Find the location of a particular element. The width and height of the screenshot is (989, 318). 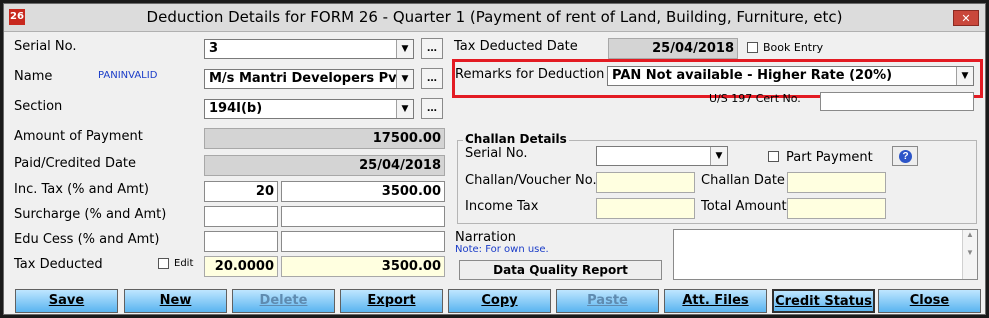

narration-scrollbar: ▲ ▼ is located at coordinates (969, 254).